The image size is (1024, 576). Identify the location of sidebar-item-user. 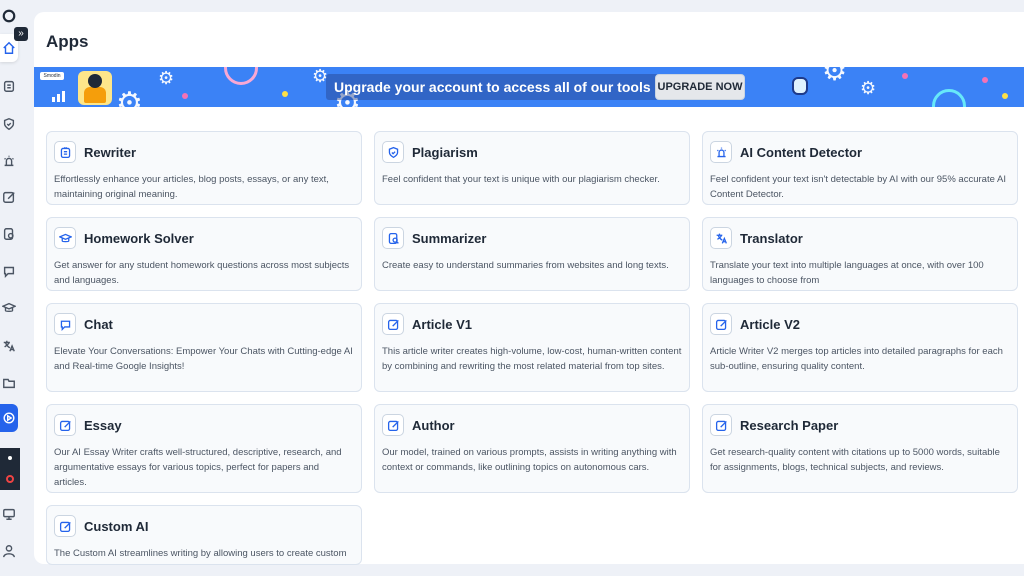
(9, 551).